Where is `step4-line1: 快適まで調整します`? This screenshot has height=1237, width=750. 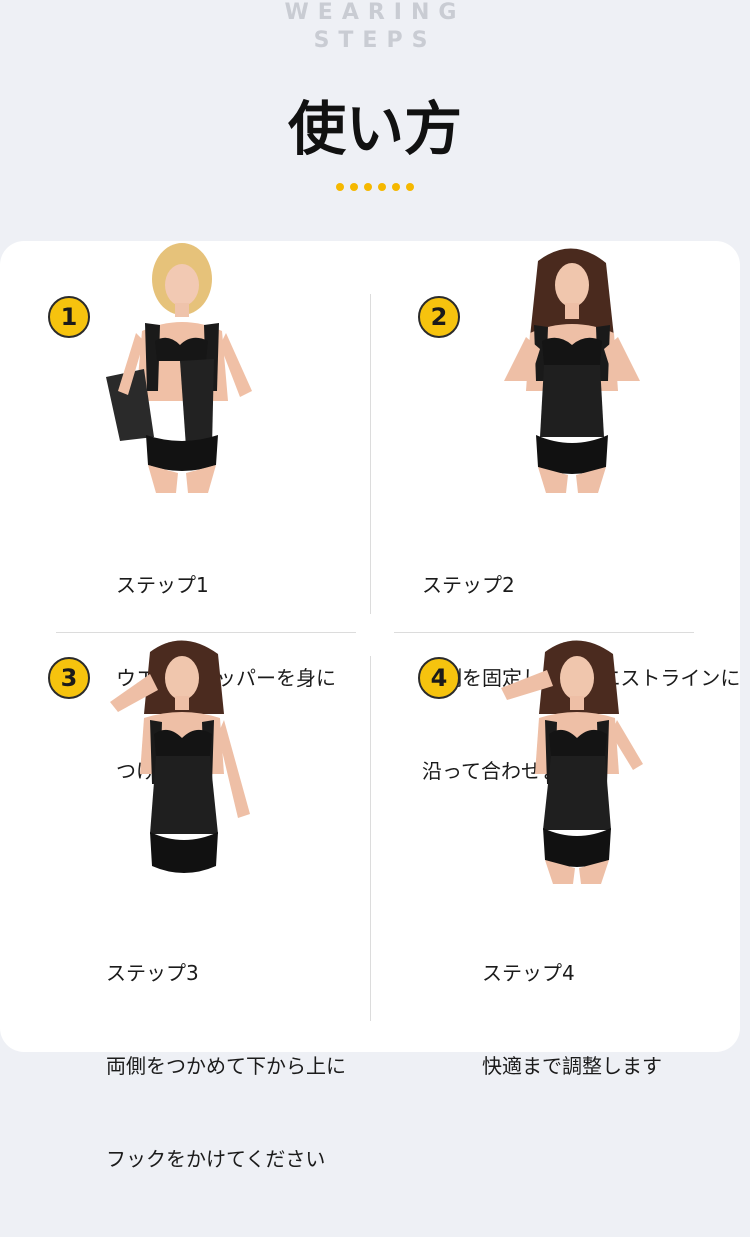 step4-line1: 快適まで調整します is located at coordinates (572, 1066).